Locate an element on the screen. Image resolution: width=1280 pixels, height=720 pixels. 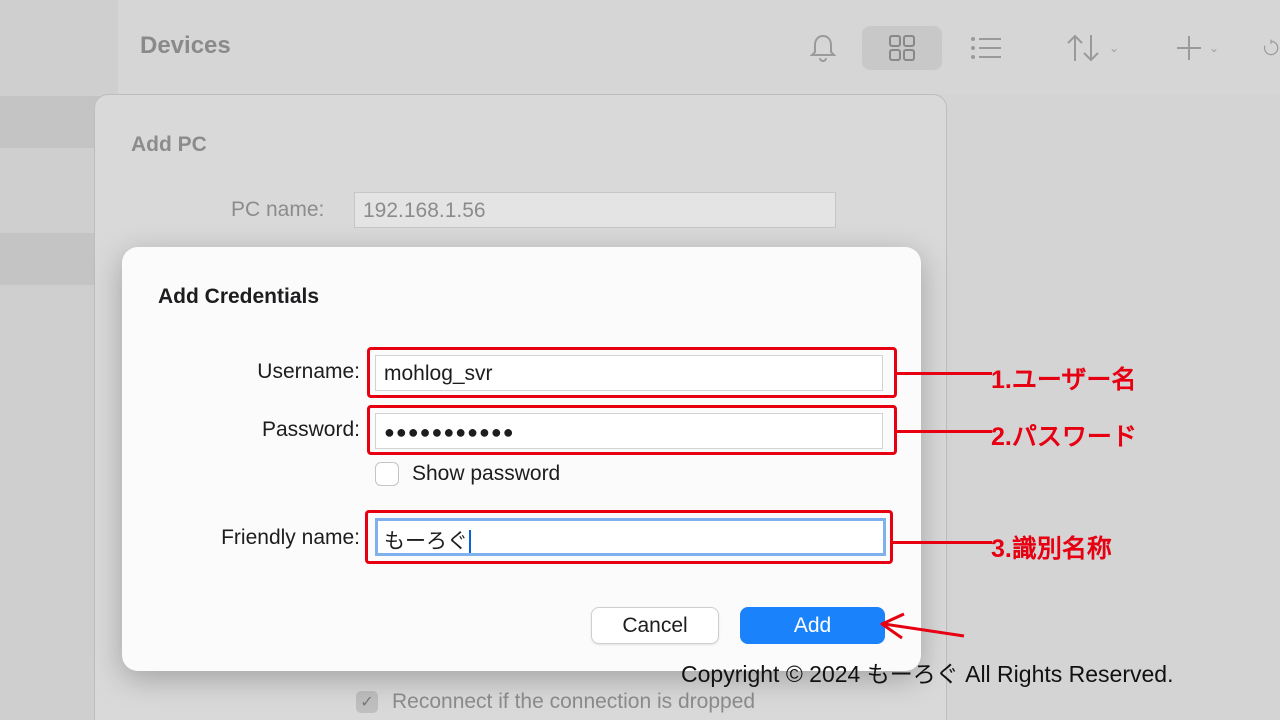
bell-icon is located at coordinates (823, 48).